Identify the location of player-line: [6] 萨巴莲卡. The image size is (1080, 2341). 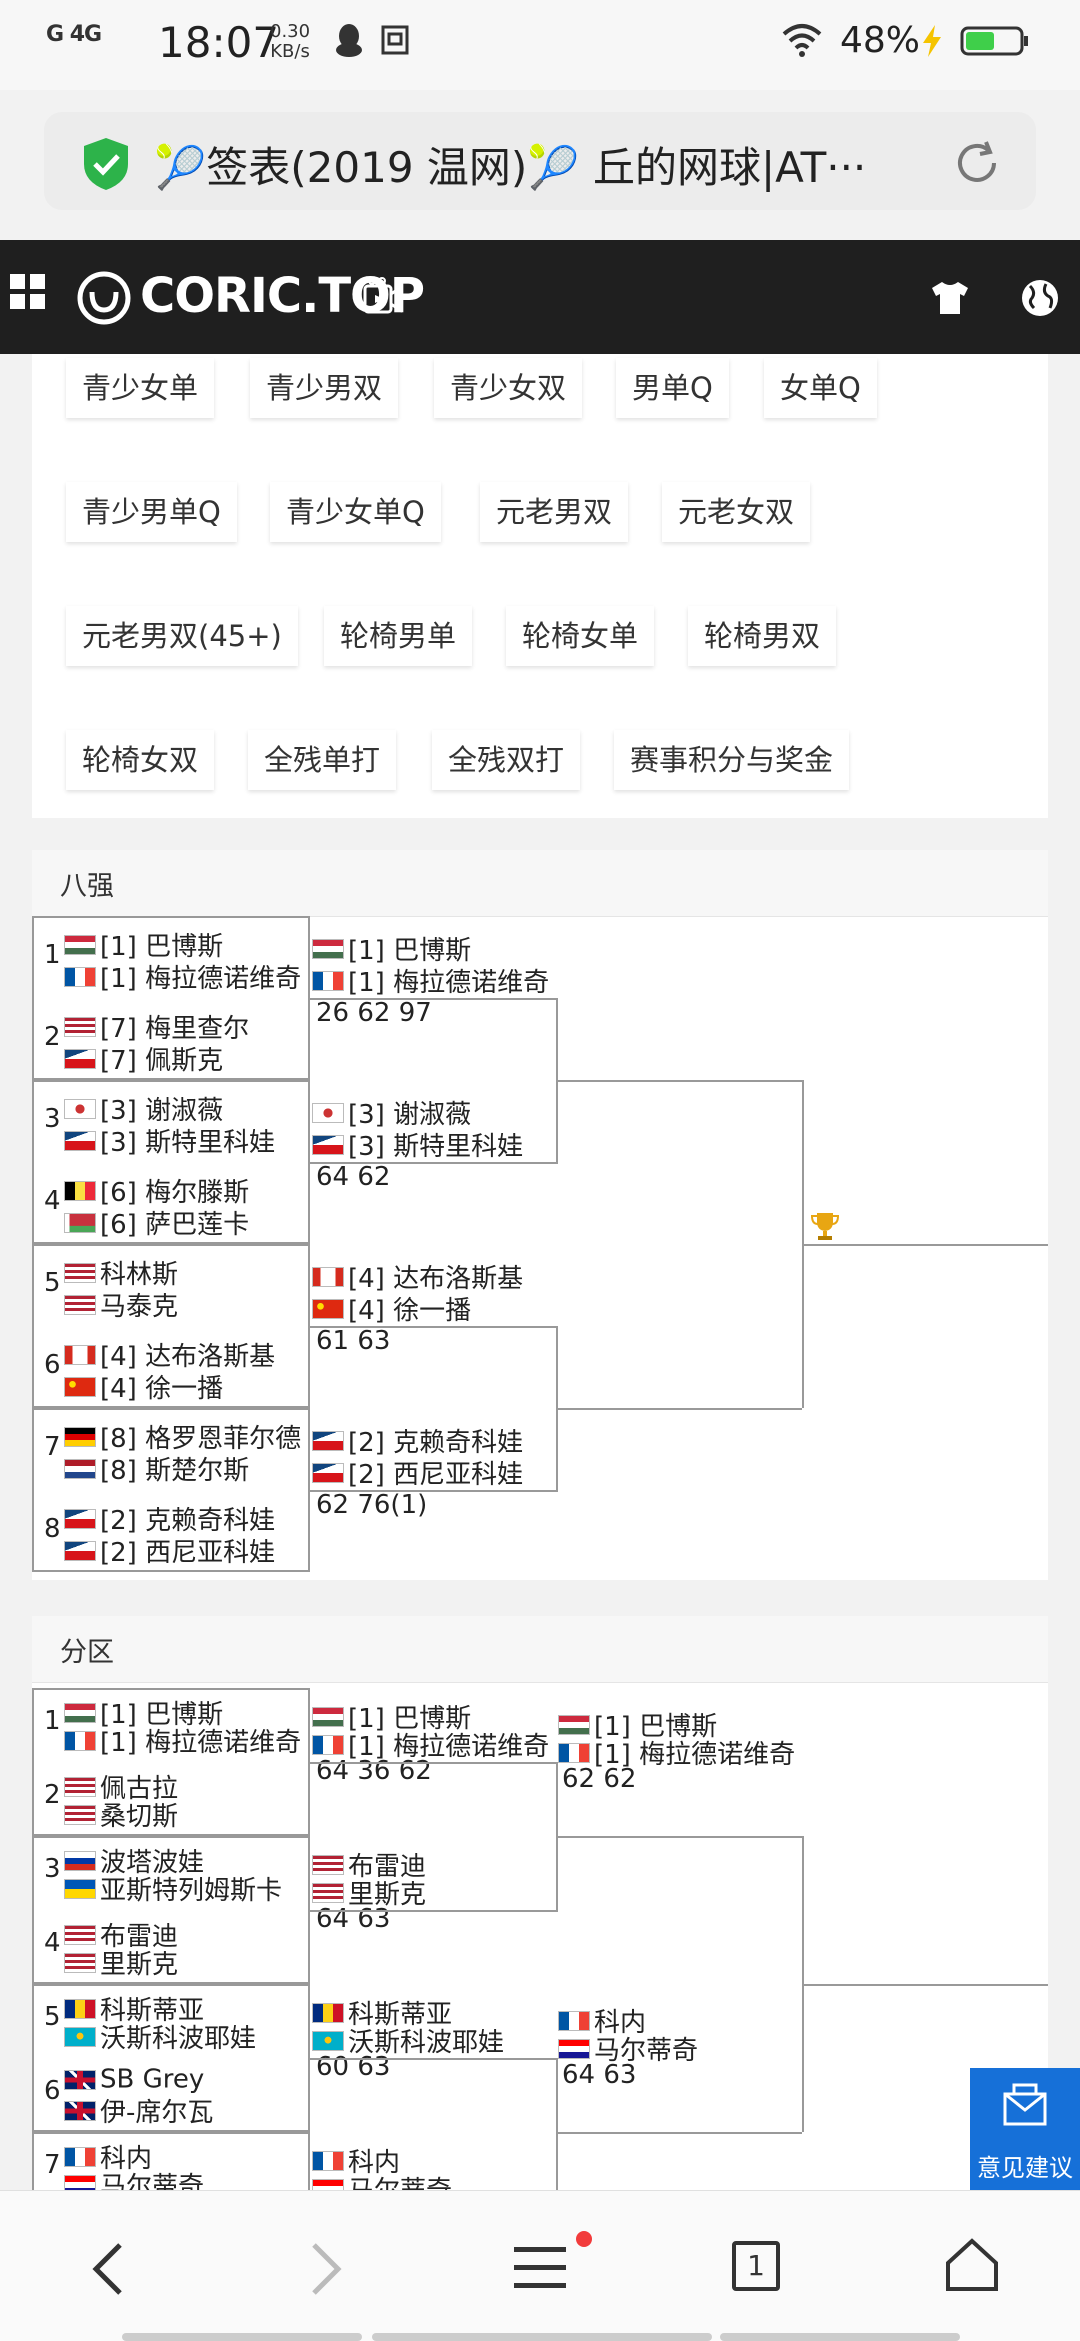
(156, 1222).